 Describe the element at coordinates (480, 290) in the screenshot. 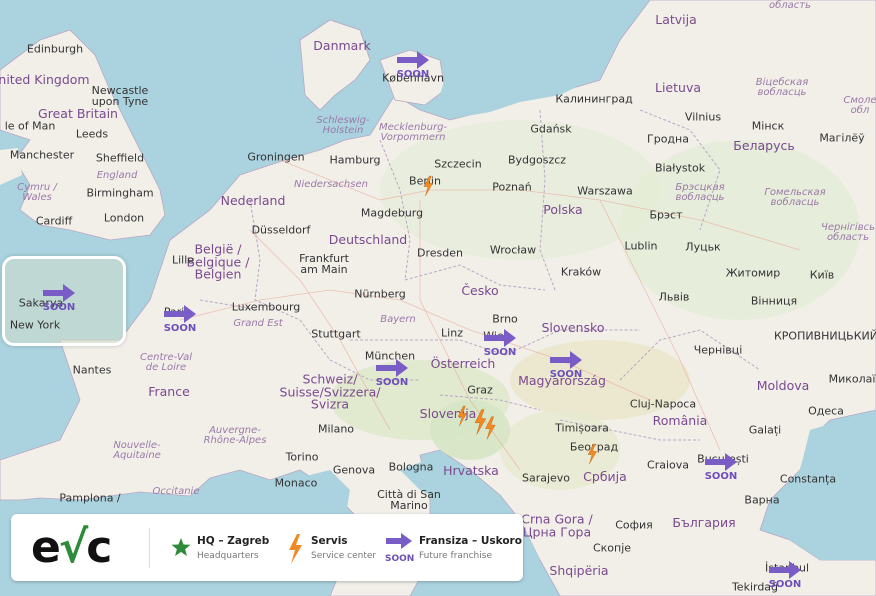

I see `country-label-cesko: Česko` at that location.